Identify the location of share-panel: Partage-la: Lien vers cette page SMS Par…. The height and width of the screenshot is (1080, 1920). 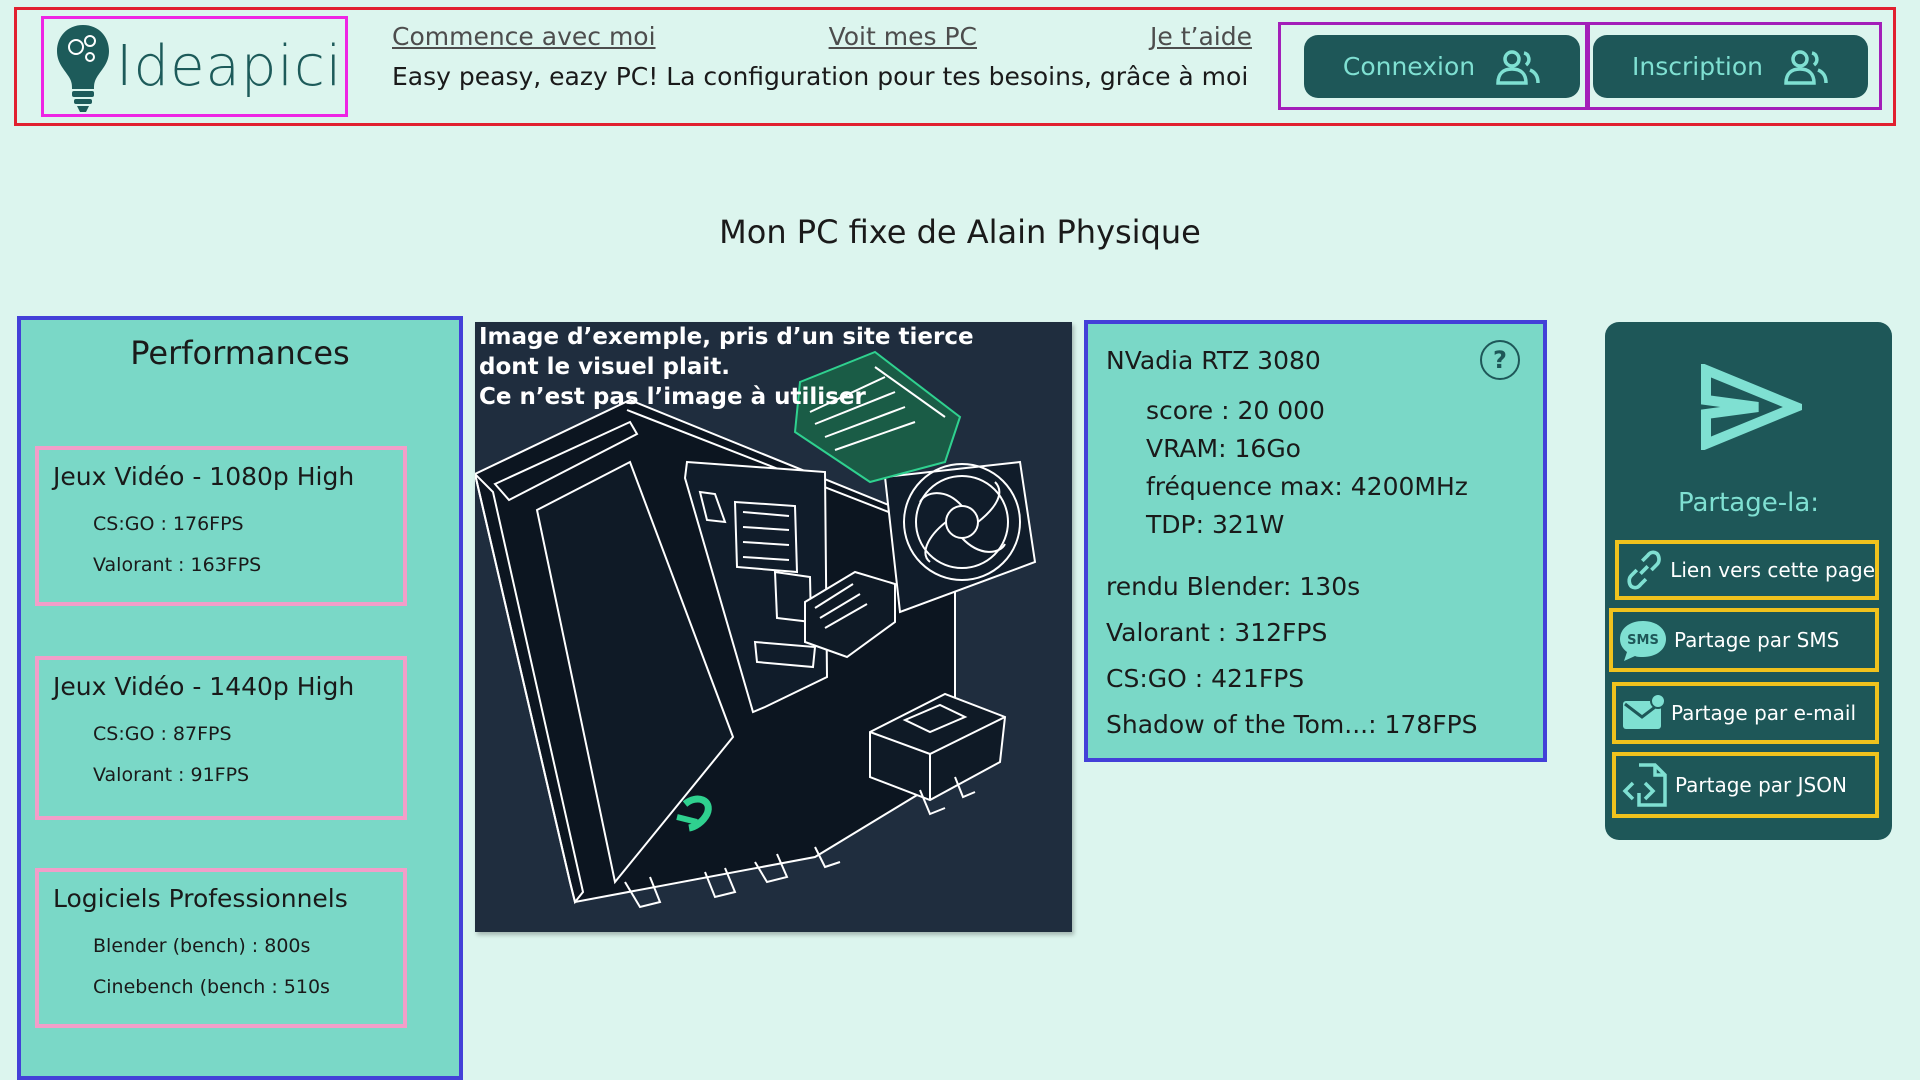
(1748, 581).